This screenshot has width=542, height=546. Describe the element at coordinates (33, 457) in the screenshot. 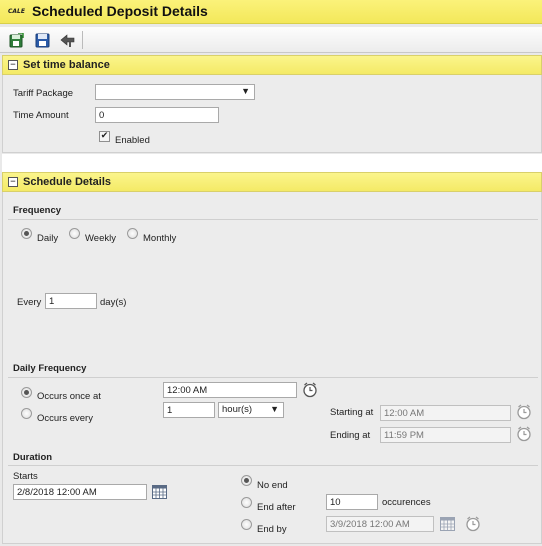

I see `duration-heading: Duration` at that location.